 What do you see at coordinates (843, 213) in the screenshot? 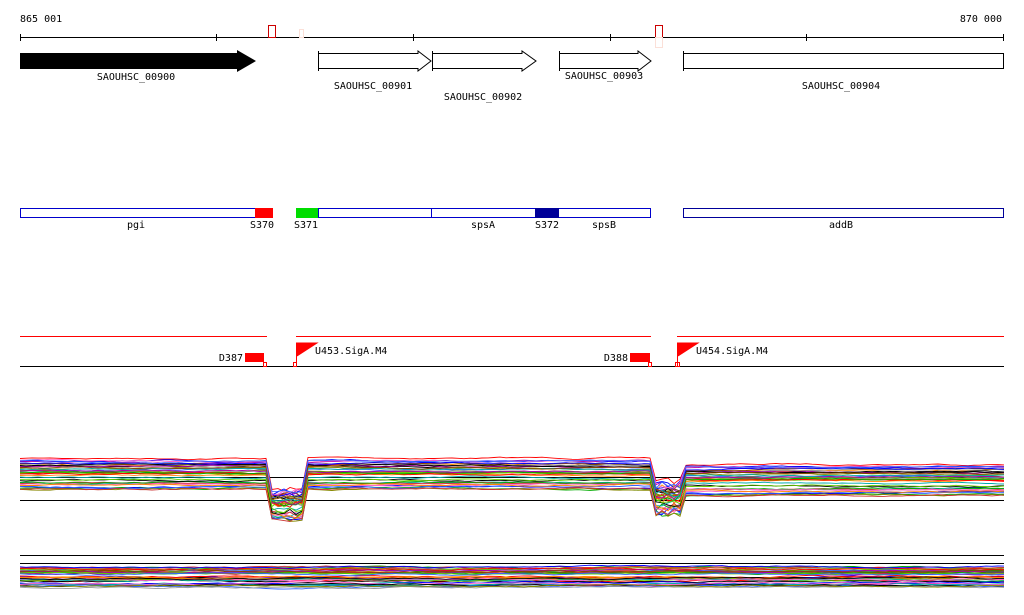
I see `addB-box` at bounding box center [843, 213].